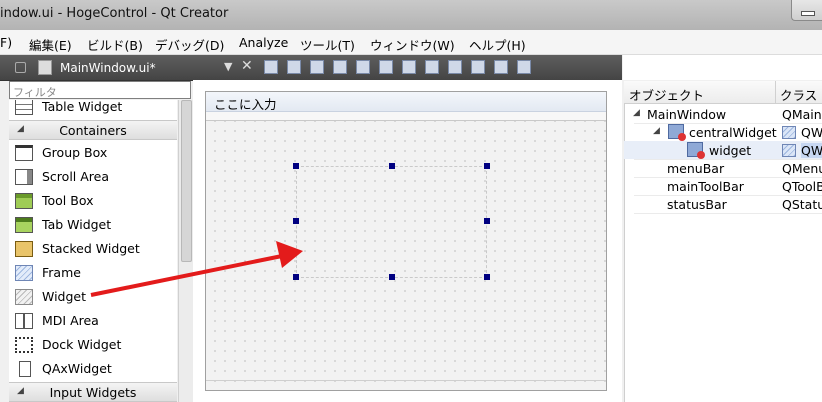 The image size is (822, 402). What do you see at coordinates (808, 13) in the screenshot?
I see `minimize-icon` at bounding box center [808, 13].